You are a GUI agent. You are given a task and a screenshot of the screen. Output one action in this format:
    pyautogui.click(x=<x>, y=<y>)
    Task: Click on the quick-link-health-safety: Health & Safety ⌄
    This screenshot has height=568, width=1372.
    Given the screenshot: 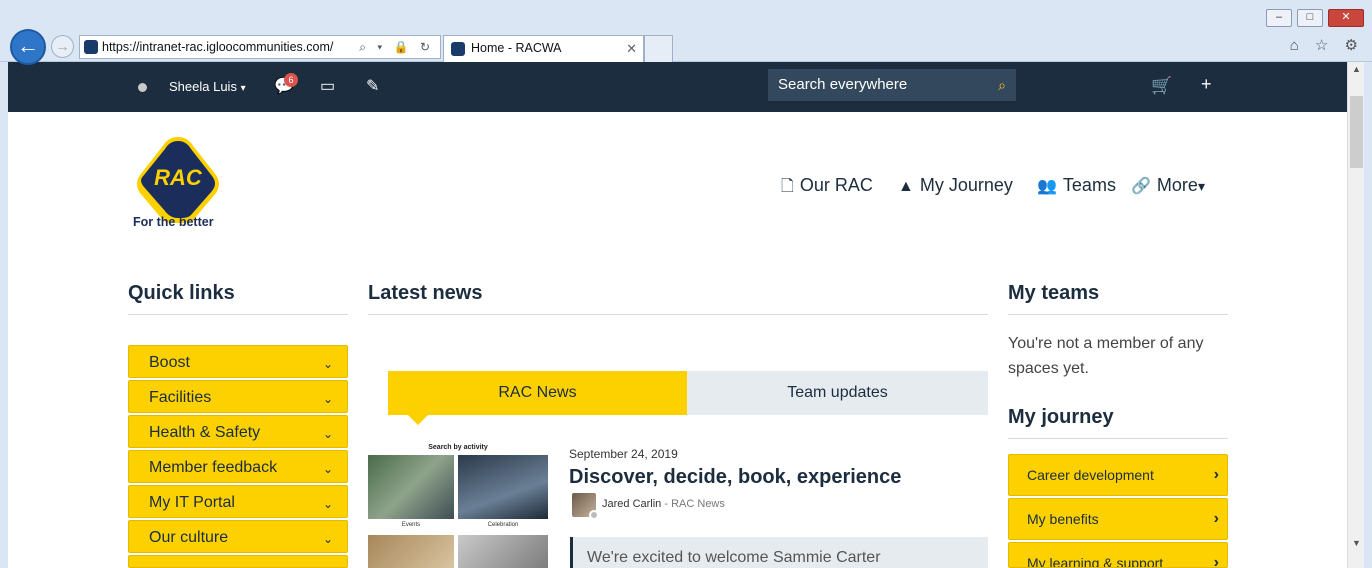 What is the action you would take?
    pyautogui.click(x=238, y=431)
    